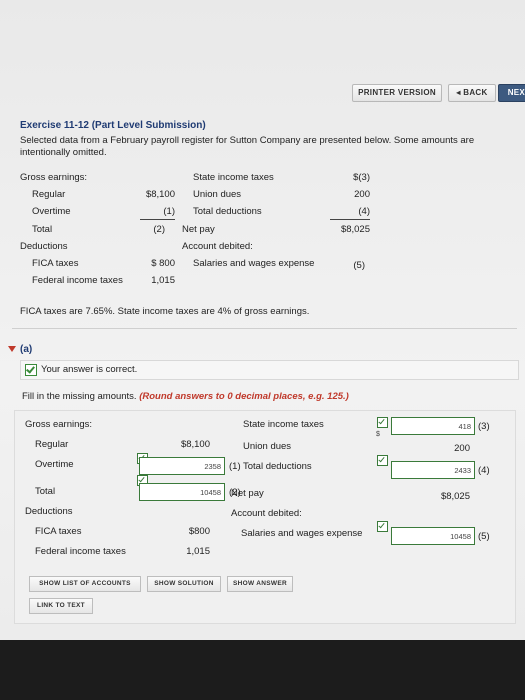 This screenshot has width=525, height=700. What do you see at coordinates (361, 177) in the screenshot?
I see `state-tax-amount: $(3)` at bounding box center [361, 177].